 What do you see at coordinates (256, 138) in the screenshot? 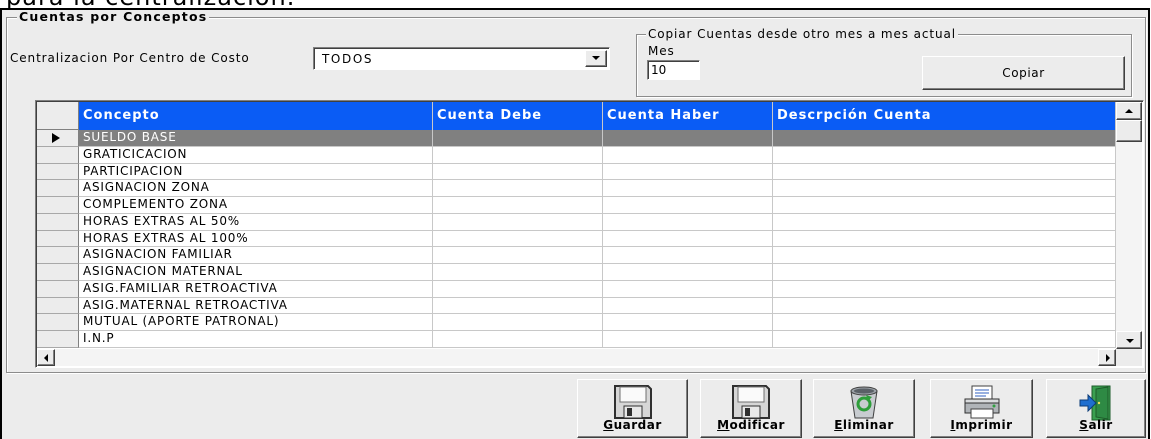
I see `cell-concepto: SUELDO BASE` at bounding box center [256, 138].